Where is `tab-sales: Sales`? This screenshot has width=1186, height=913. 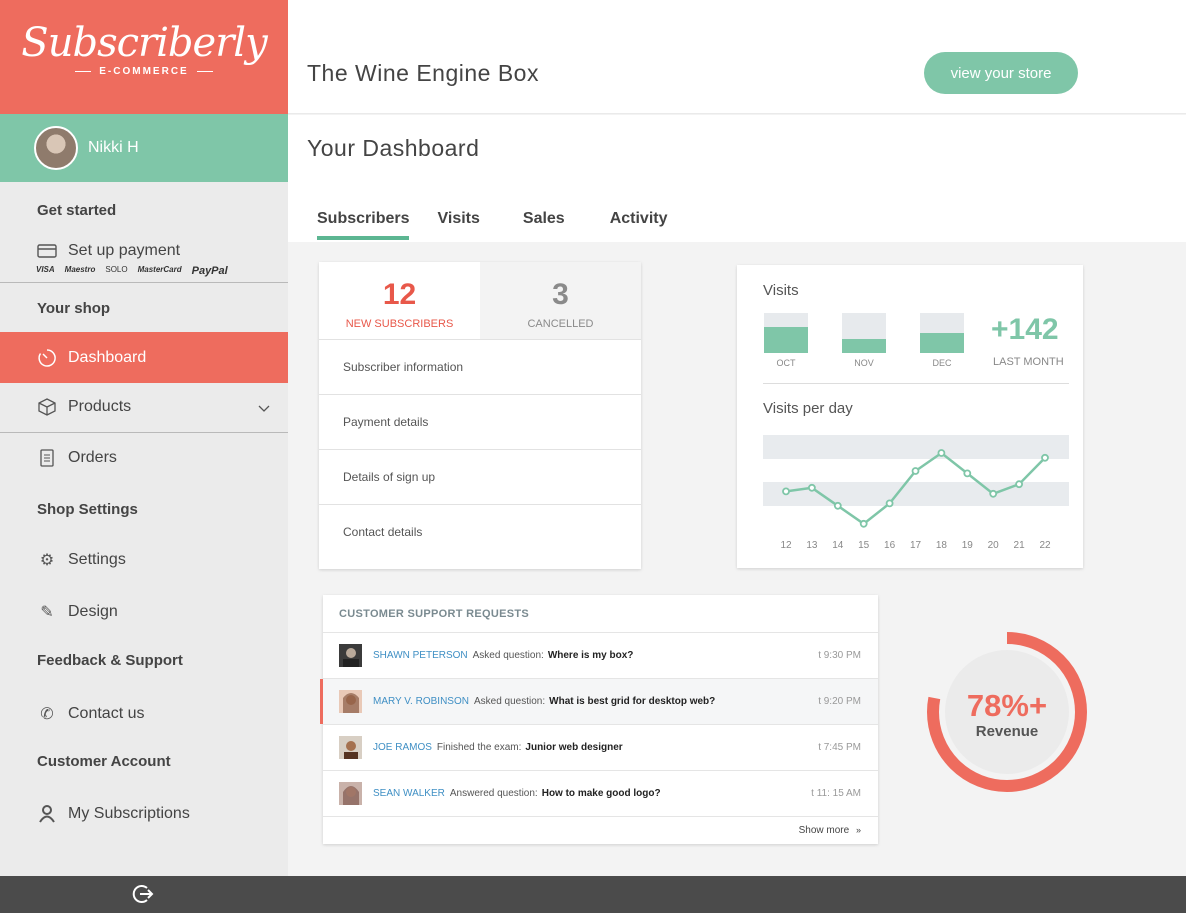 tab-sales: Sales is located at coordinates (544, 225).